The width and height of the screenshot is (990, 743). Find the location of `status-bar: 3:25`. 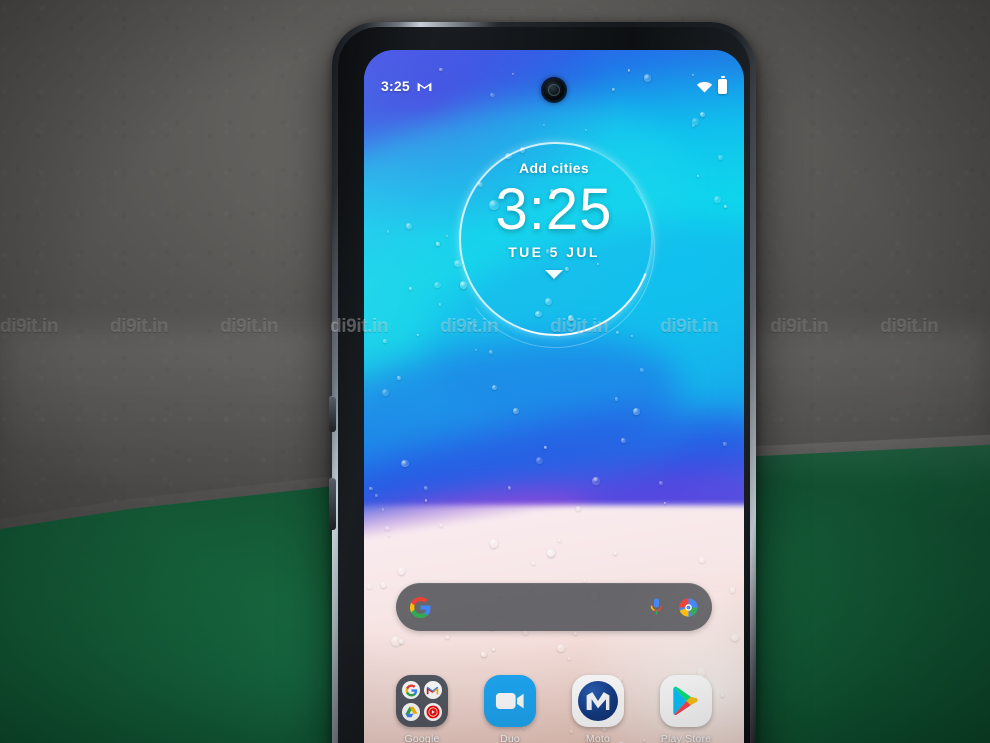

status-bar: 3:25 is located at coordinates (554, 86).